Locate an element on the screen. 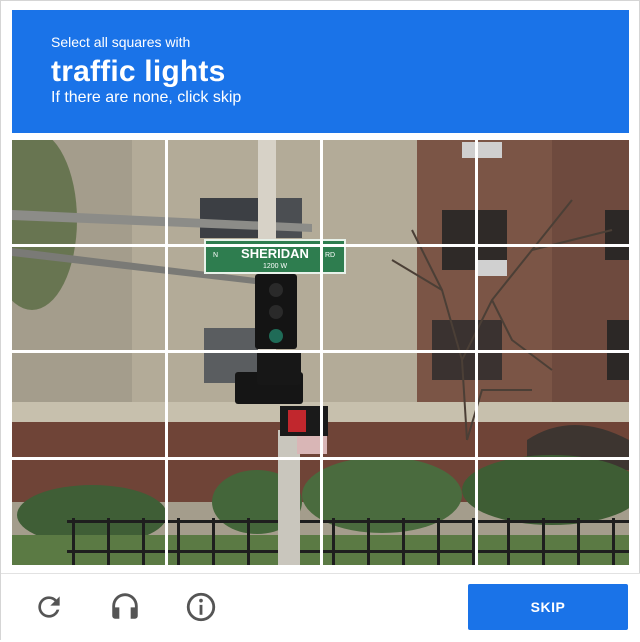 Image resolution: width=640 pixels, height=642 pixels. grid-tile-r1-c2 is located at coordinates (243, 192).